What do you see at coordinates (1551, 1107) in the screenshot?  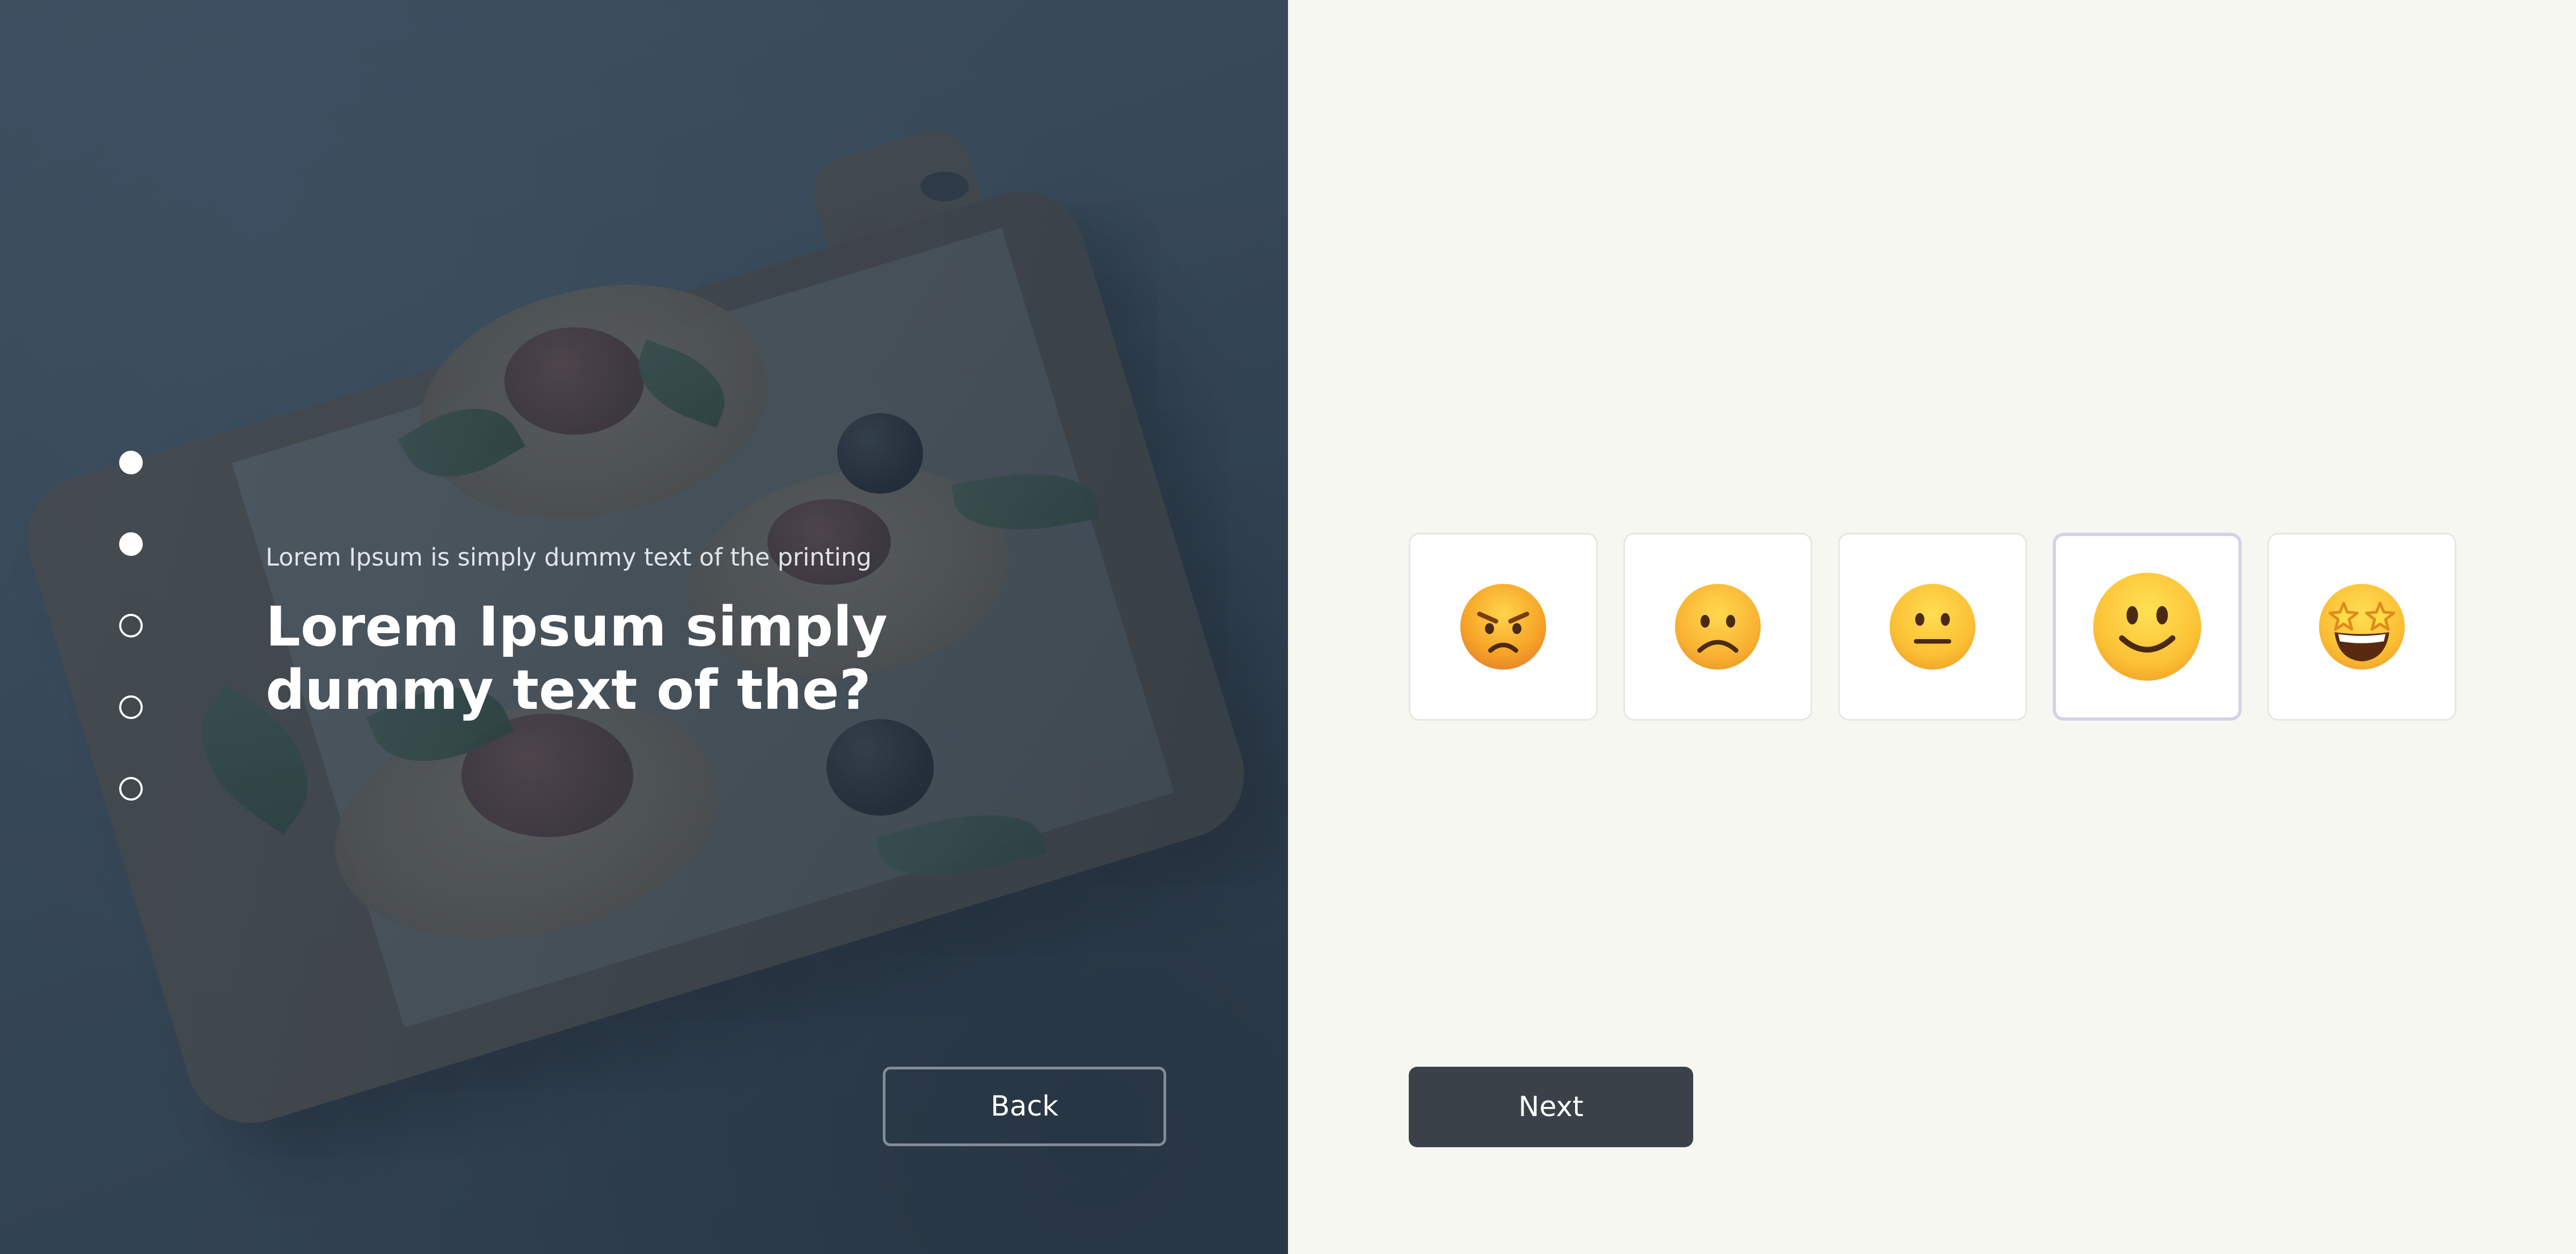 I see `next-button: Next` at bounding box center [1551, 1107].